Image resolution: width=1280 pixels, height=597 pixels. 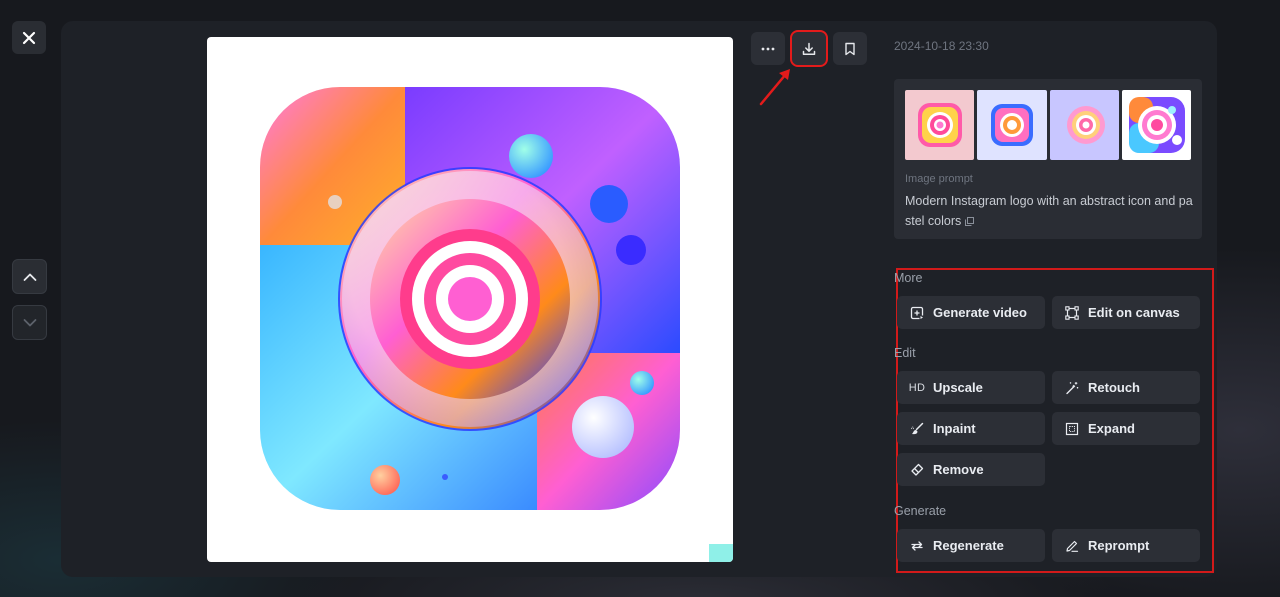 I want to click on section-label-generate: Generate, so click(x=920, y=511).